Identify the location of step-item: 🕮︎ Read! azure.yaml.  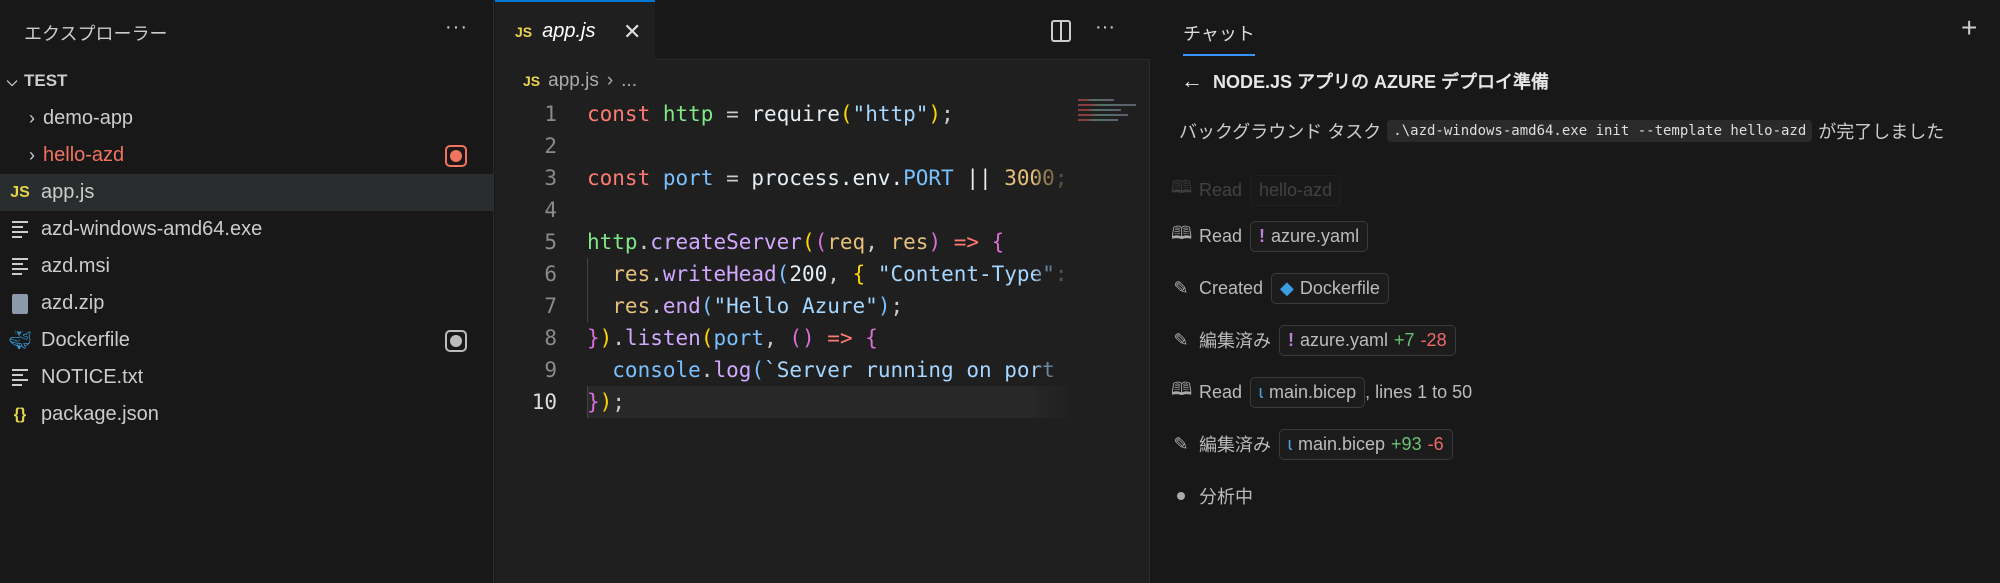
(1321, 236).